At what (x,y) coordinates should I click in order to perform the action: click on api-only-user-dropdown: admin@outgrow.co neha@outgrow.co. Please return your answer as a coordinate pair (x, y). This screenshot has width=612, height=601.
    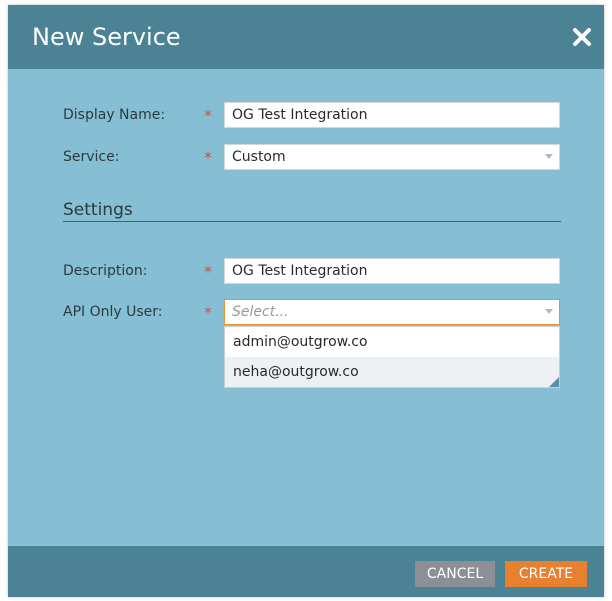
    Looking at the image, I should click on (392, 357).